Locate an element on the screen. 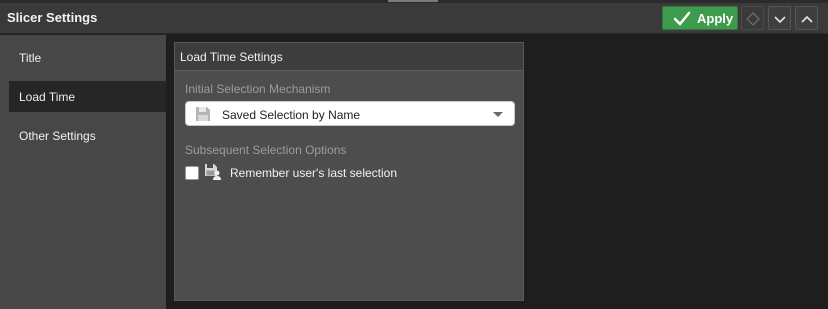  apply-button: Apply is located at coordinates (700, 18).